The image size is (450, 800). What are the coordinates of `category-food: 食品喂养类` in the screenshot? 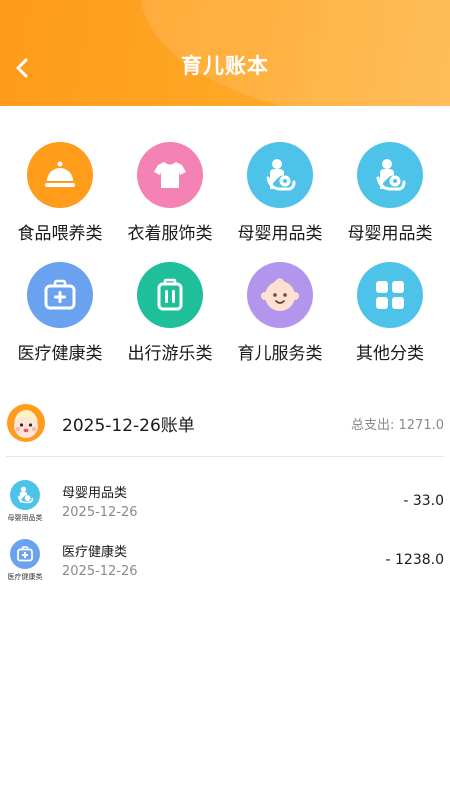 It's located at (60, 193).